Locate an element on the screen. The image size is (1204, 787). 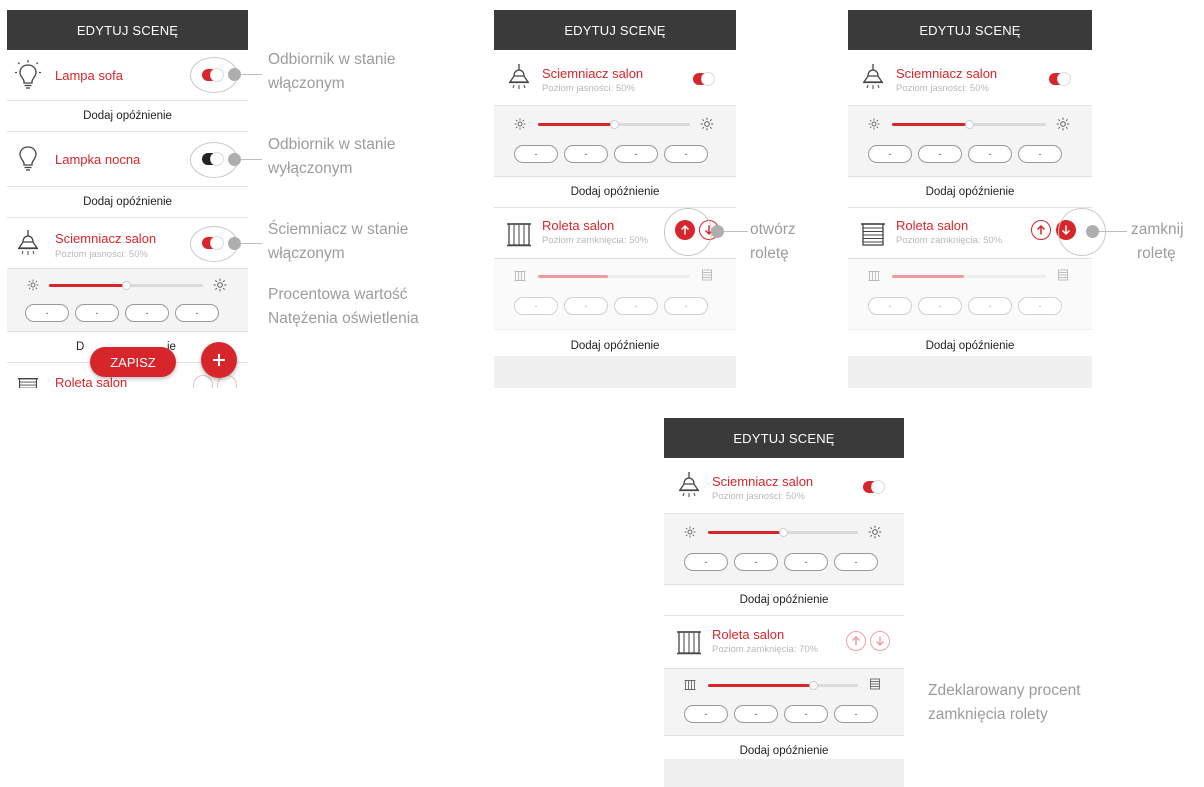
bulb-off-icon is located at coordinates (28, 157).